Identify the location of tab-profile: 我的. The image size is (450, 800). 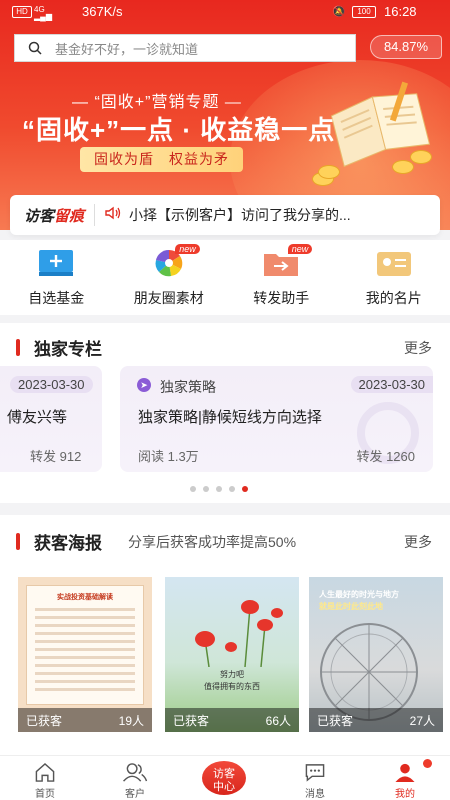
(405, 778).